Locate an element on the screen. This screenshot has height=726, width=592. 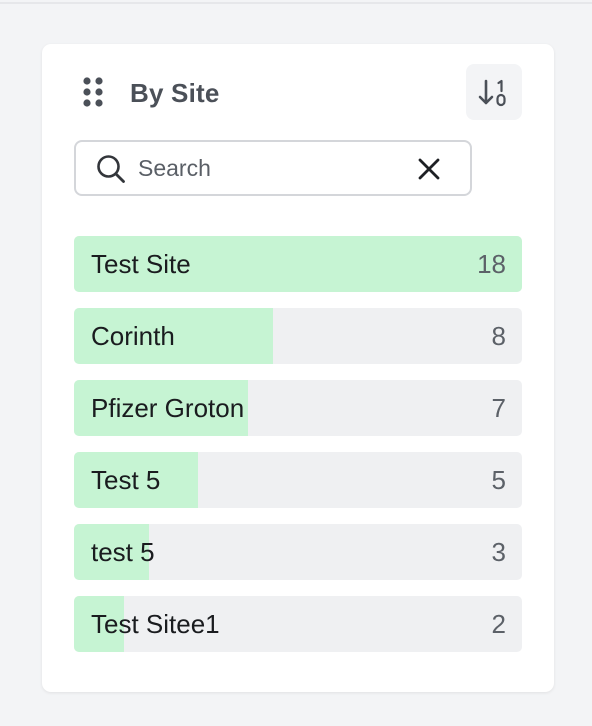
site-label: Pfizer Groton is located at coordinates (168, 408).